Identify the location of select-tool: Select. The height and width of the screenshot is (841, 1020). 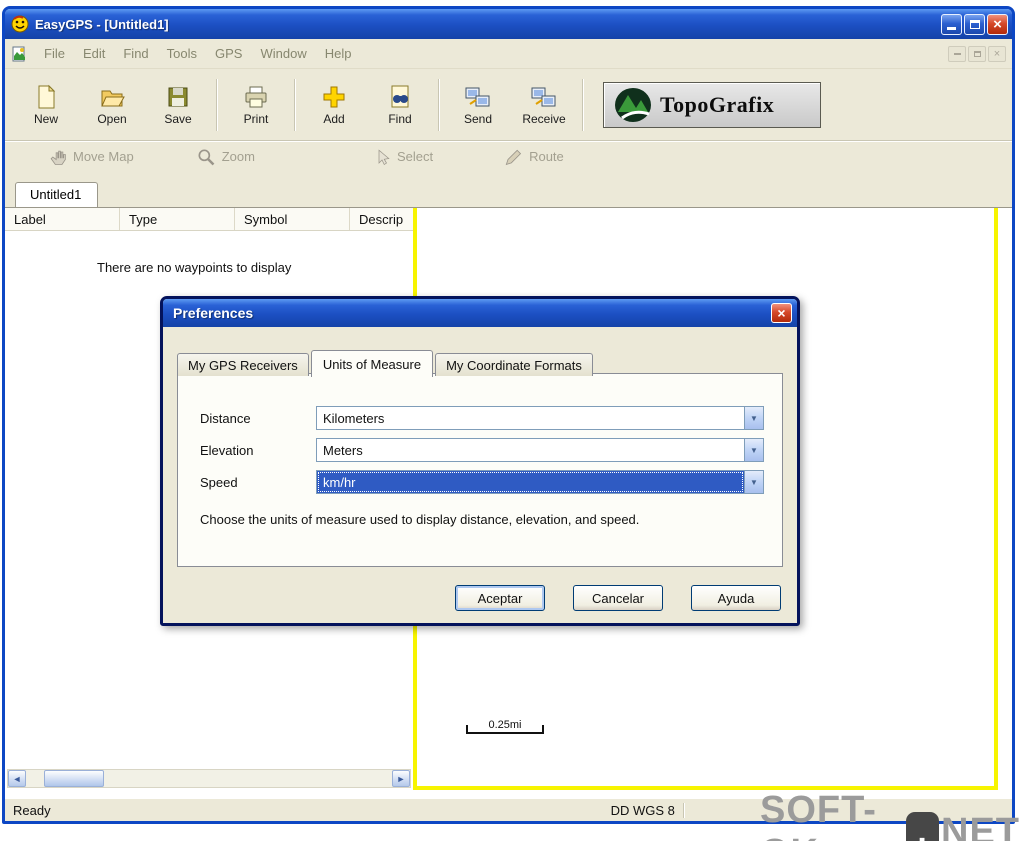
(403, 157).